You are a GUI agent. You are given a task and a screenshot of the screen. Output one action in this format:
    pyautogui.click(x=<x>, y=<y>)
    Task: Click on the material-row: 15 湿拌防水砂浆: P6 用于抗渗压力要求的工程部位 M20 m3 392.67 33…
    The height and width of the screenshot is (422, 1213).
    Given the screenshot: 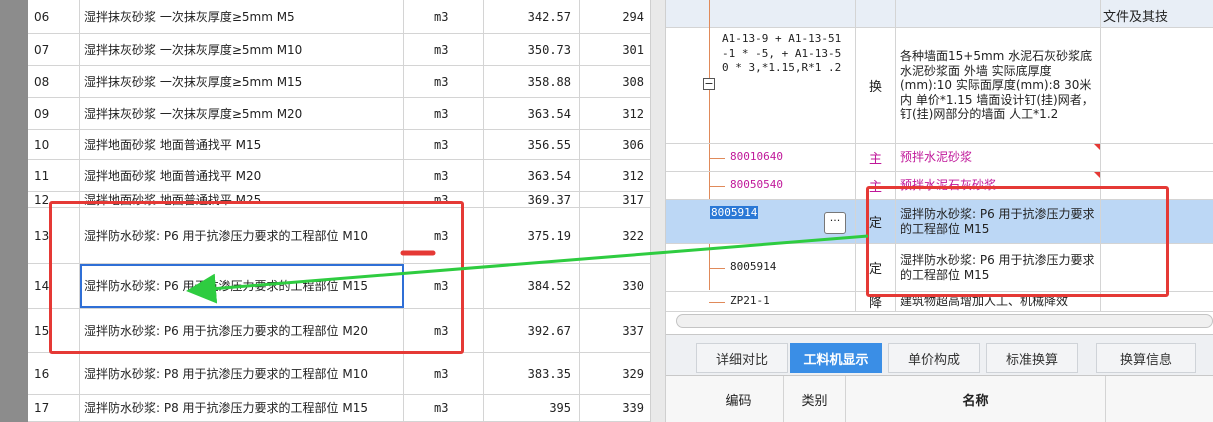 What is the action you would take?
    pyautogui.click(x=339, y=331)
    